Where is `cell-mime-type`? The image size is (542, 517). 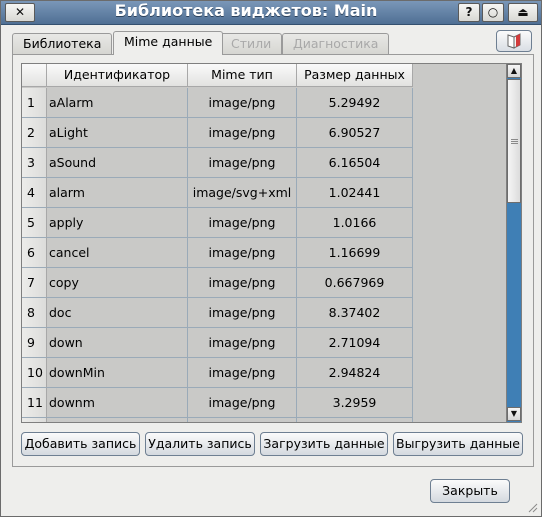
cell-mime-type is located at coordinates (242, 420).